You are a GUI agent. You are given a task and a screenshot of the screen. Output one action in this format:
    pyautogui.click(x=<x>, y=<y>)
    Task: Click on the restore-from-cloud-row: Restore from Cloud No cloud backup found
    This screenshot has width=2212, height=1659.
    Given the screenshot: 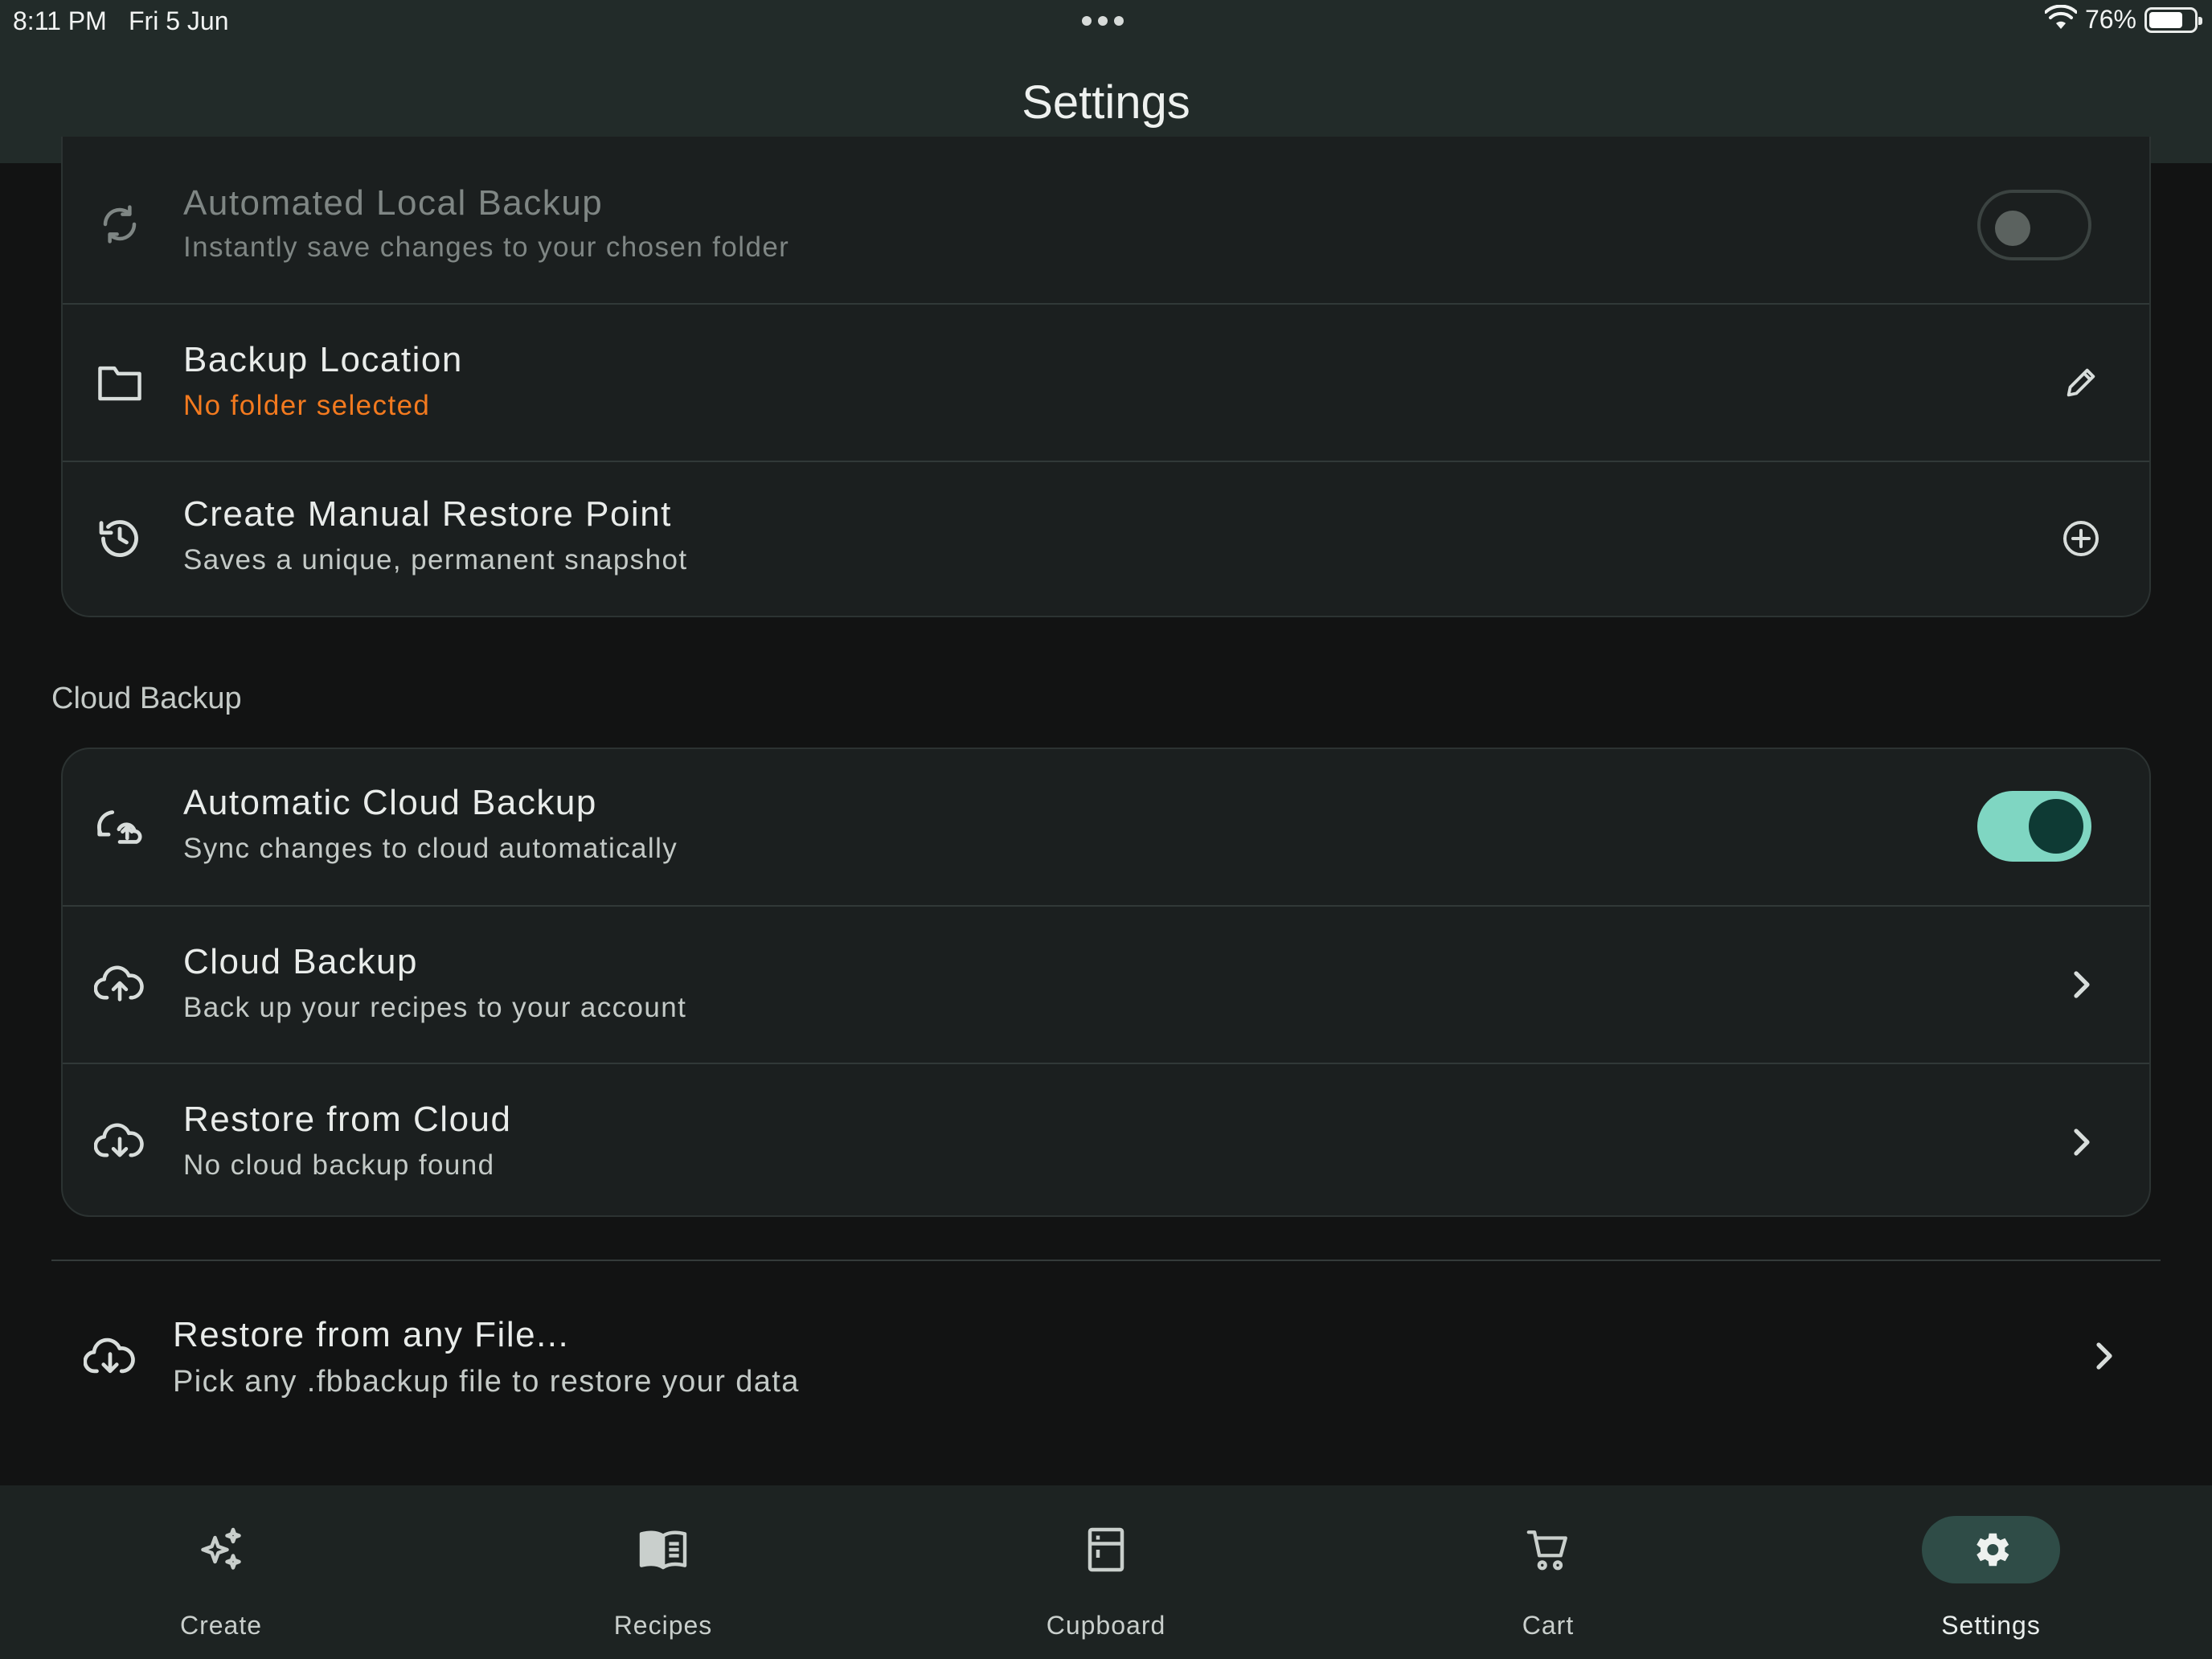 What is the action you would take?
    pyautogui.click(x=1106, y=1139)
    